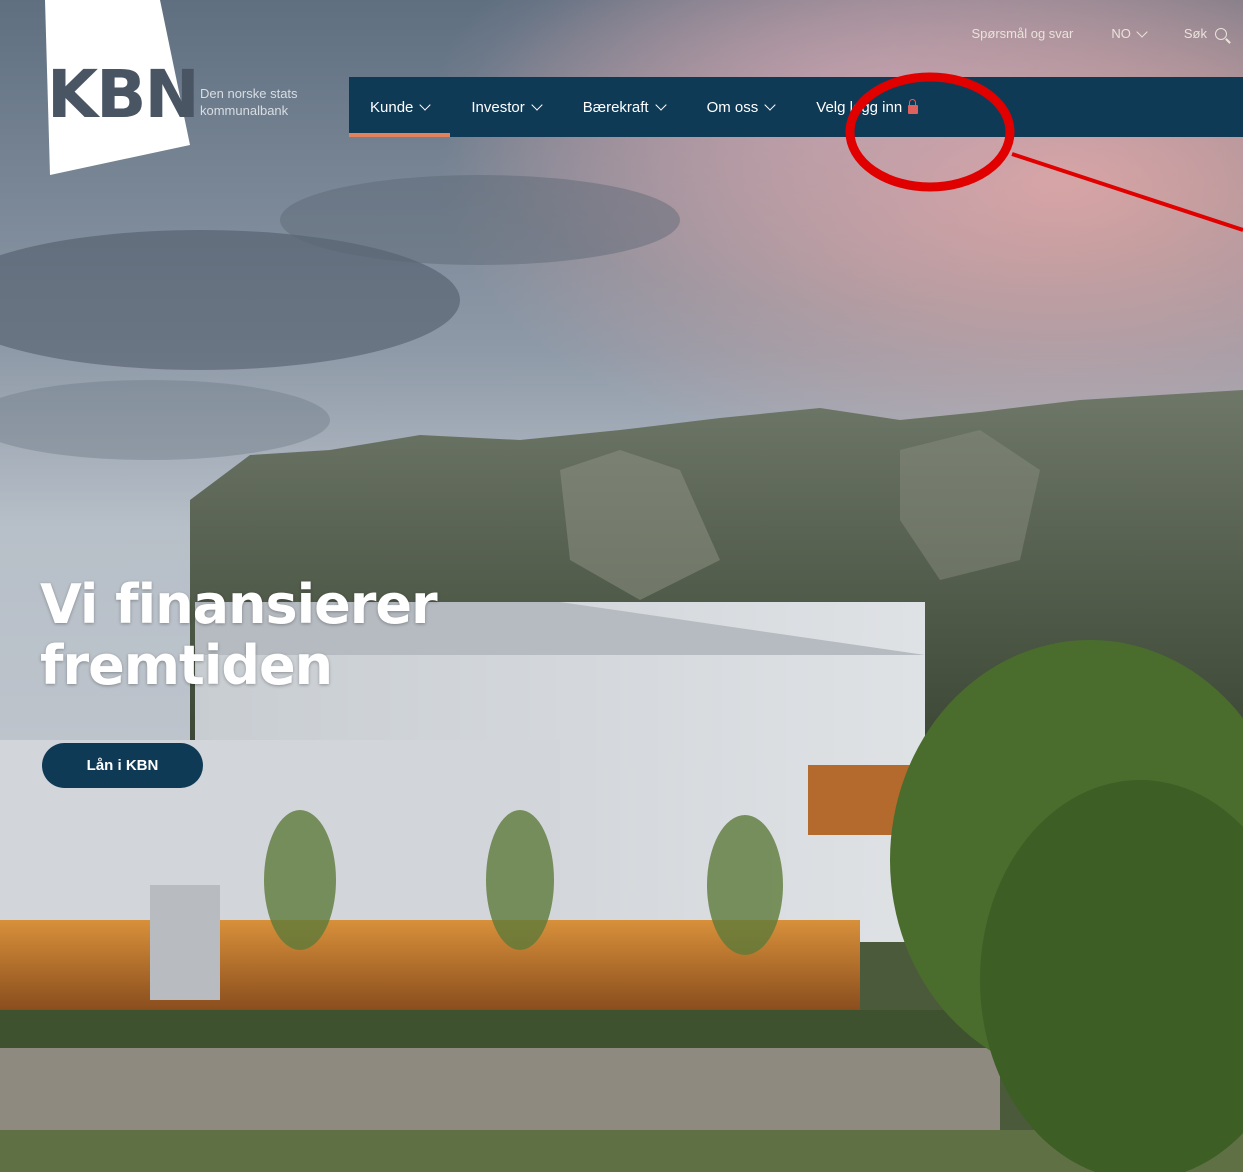 Image resolution: width=1243 pixels, height=1172 pixels. I want to click on hero-headline: Vi finansierer fremtiden, so click(239, 635).